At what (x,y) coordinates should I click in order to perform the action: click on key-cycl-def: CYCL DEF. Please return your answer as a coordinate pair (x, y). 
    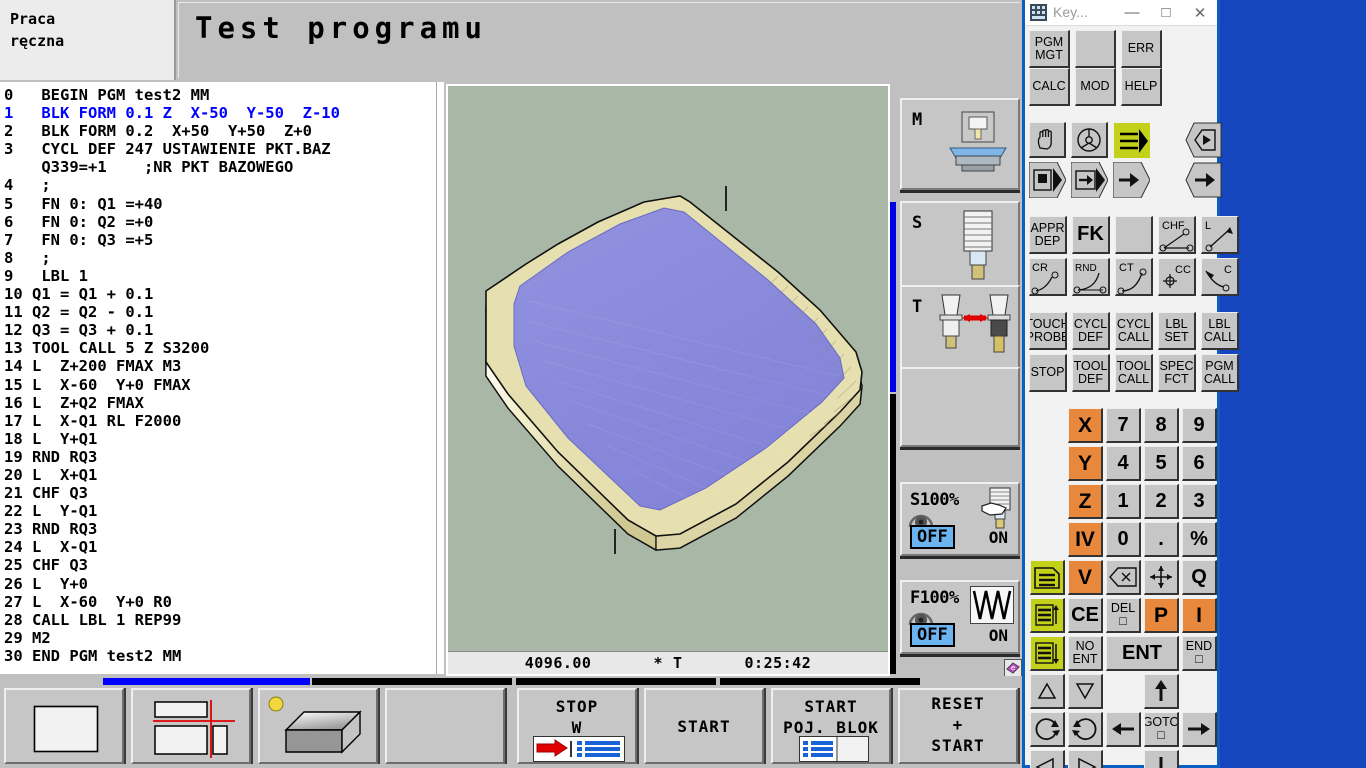
    Looking at the image, I should click on (1091, 331).